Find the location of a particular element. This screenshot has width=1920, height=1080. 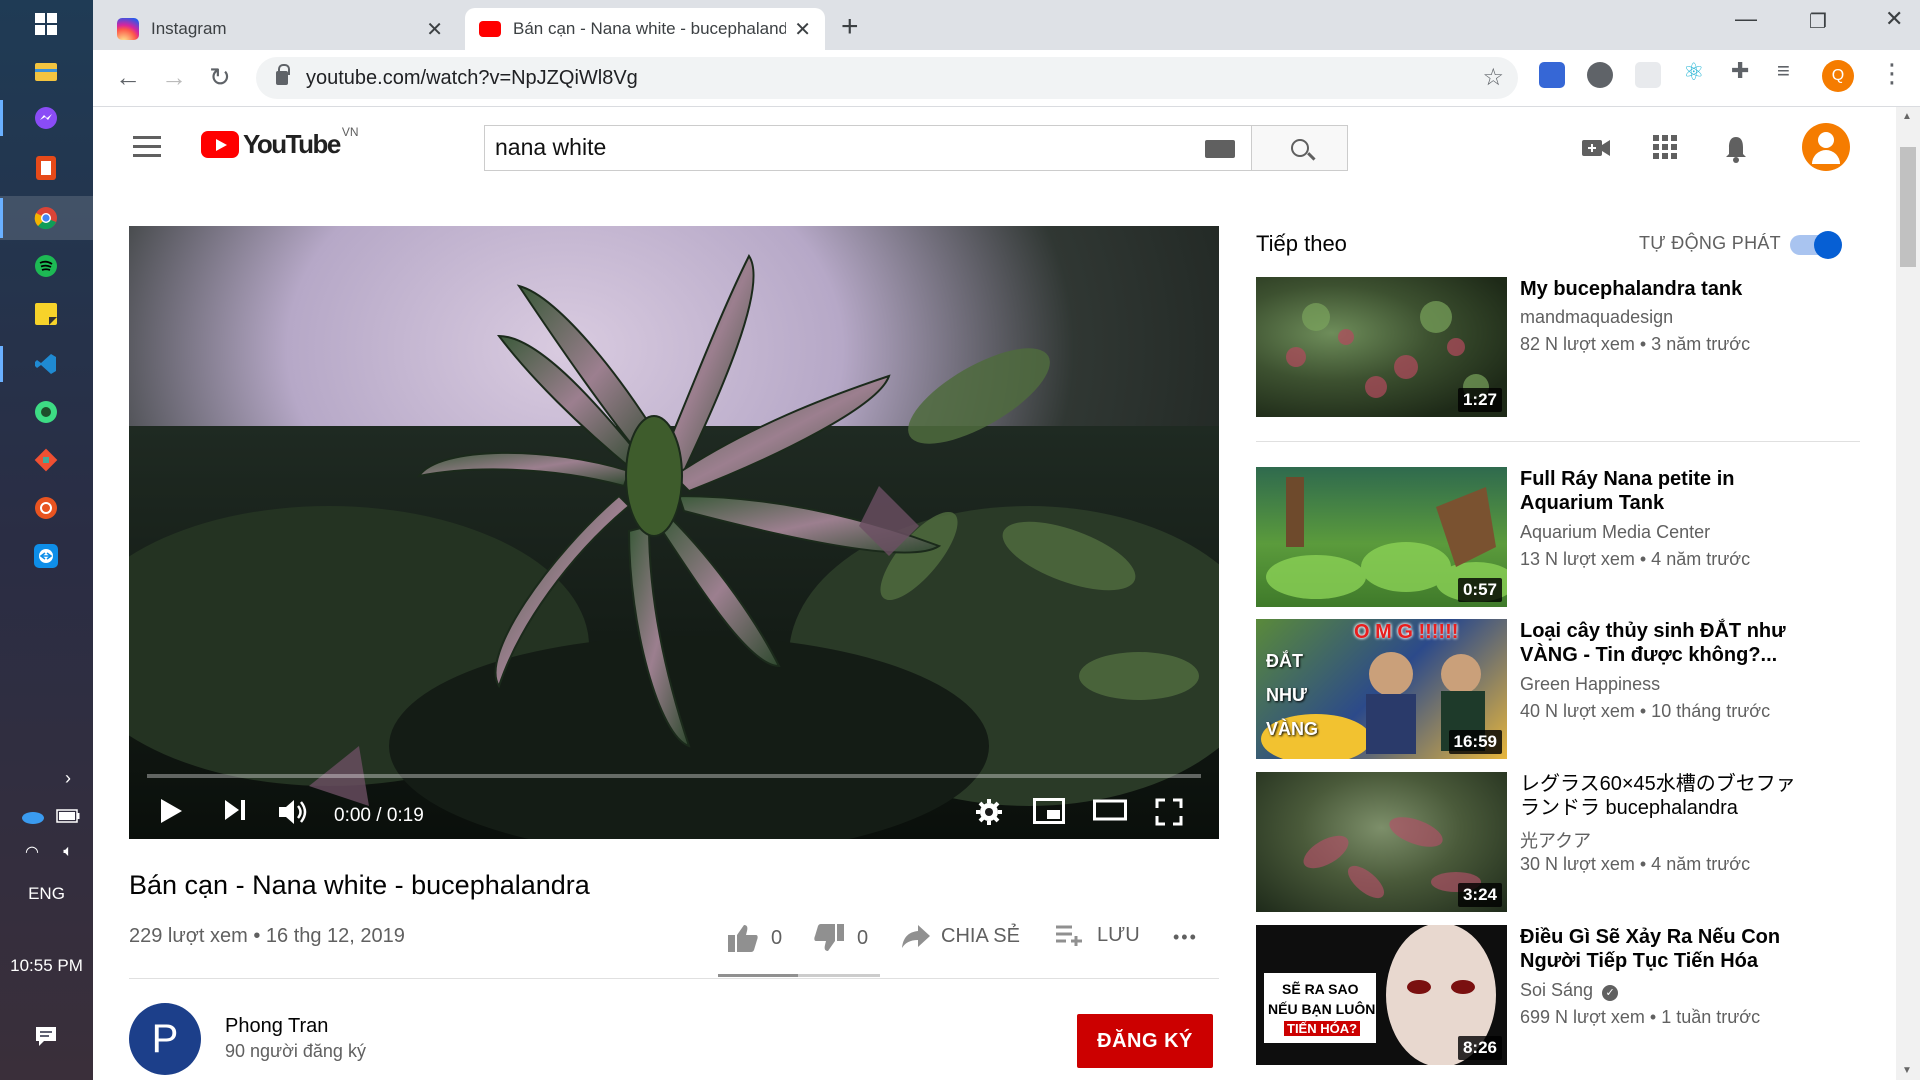

share-button: CHIA SẺ is located at coordinates (960, 936).